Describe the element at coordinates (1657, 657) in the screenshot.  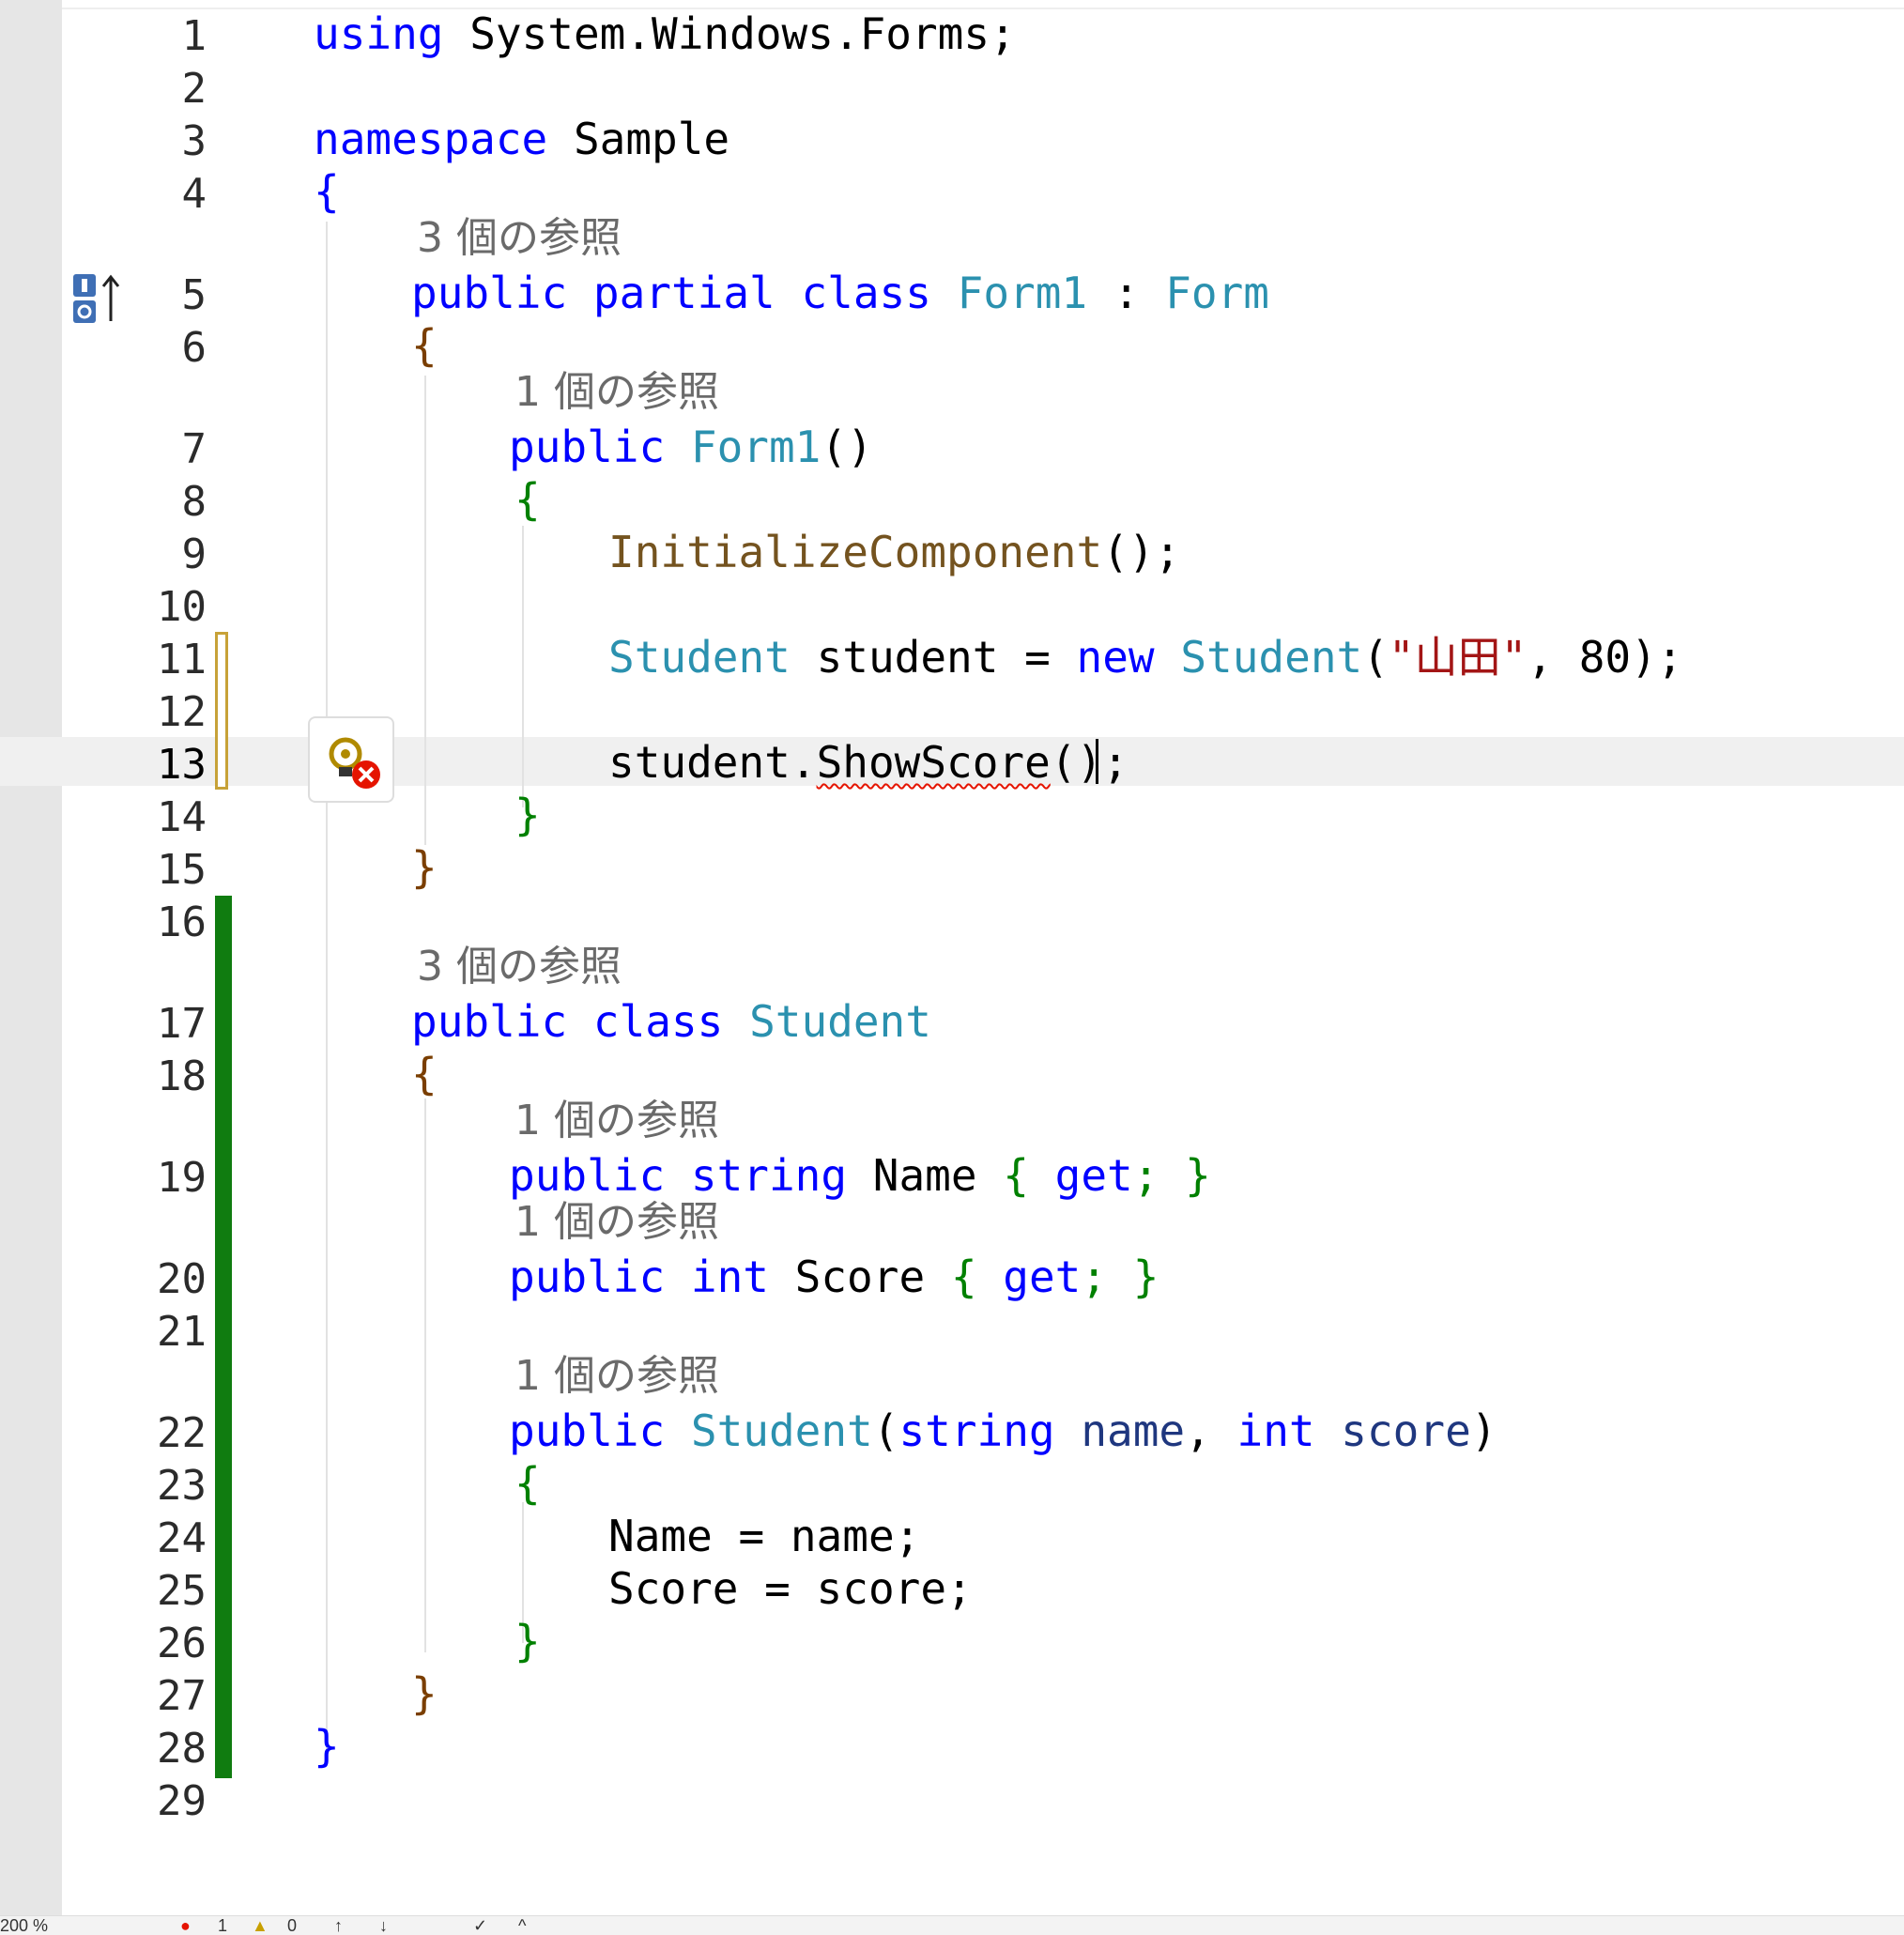
I see `punctuation: );` at that location.